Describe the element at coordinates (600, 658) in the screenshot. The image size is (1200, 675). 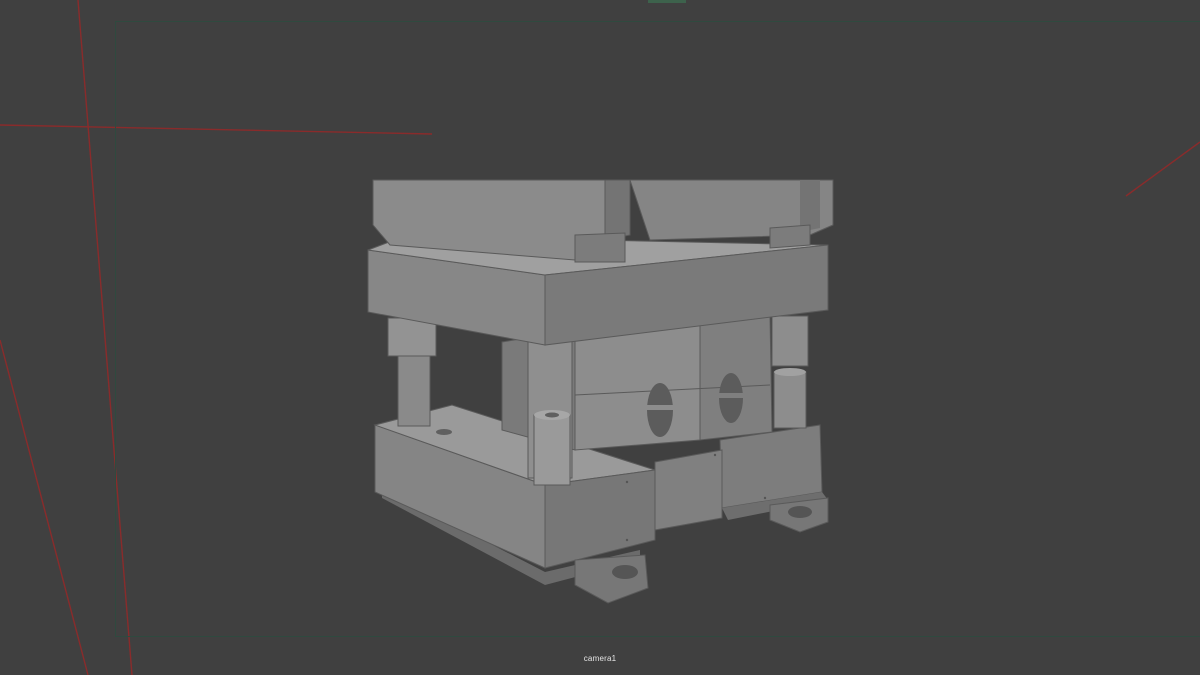
I see `camera-name-label: camera1` at that location.